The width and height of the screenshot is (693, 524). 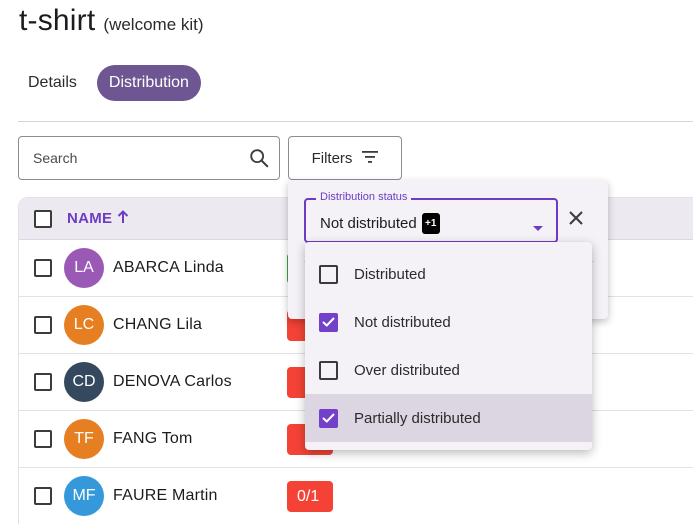 I want to click on member-name: DENOVA Carlos, so click(x=172, y=381).